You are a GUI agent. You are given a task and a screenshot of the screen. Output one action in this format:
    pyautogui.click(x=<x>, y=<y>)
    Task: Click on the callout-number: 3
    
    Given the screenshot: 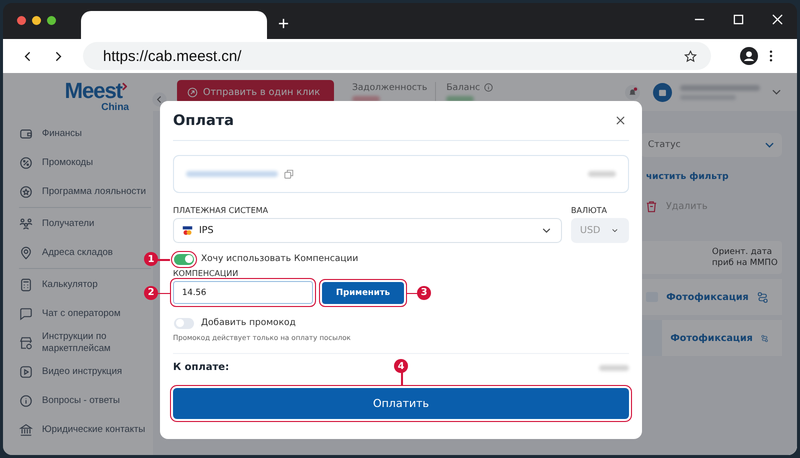 What is the action you would take?
    pyautogui.click(x=424, y=293)
    